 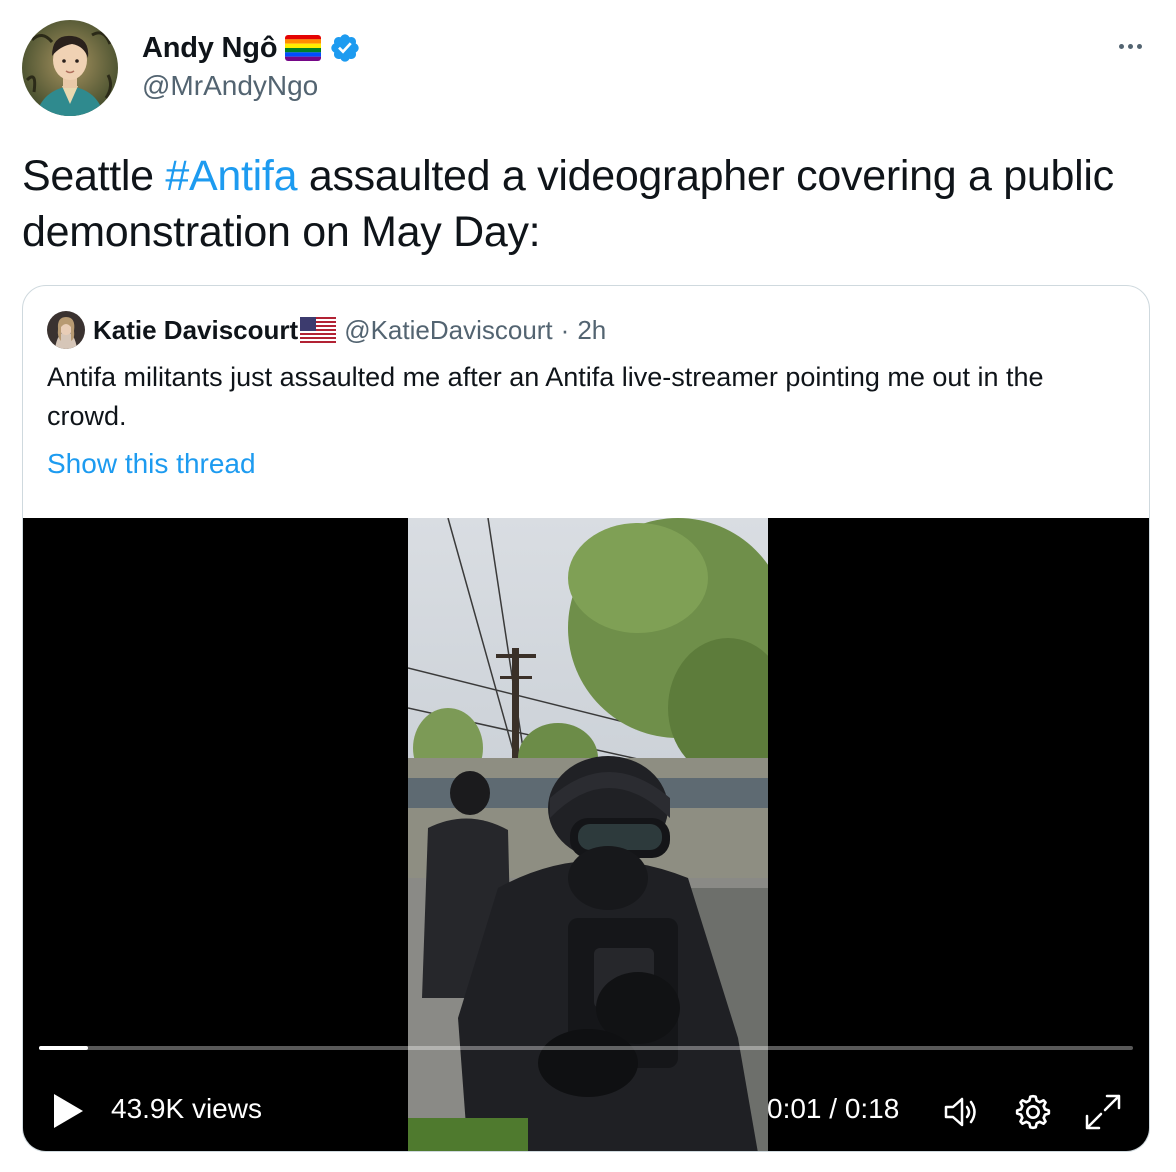 What do you see at coordinates (231, 176) in the screenshot?
I see `hashtag-link: #Antifa` at bounding box center [231, 176].